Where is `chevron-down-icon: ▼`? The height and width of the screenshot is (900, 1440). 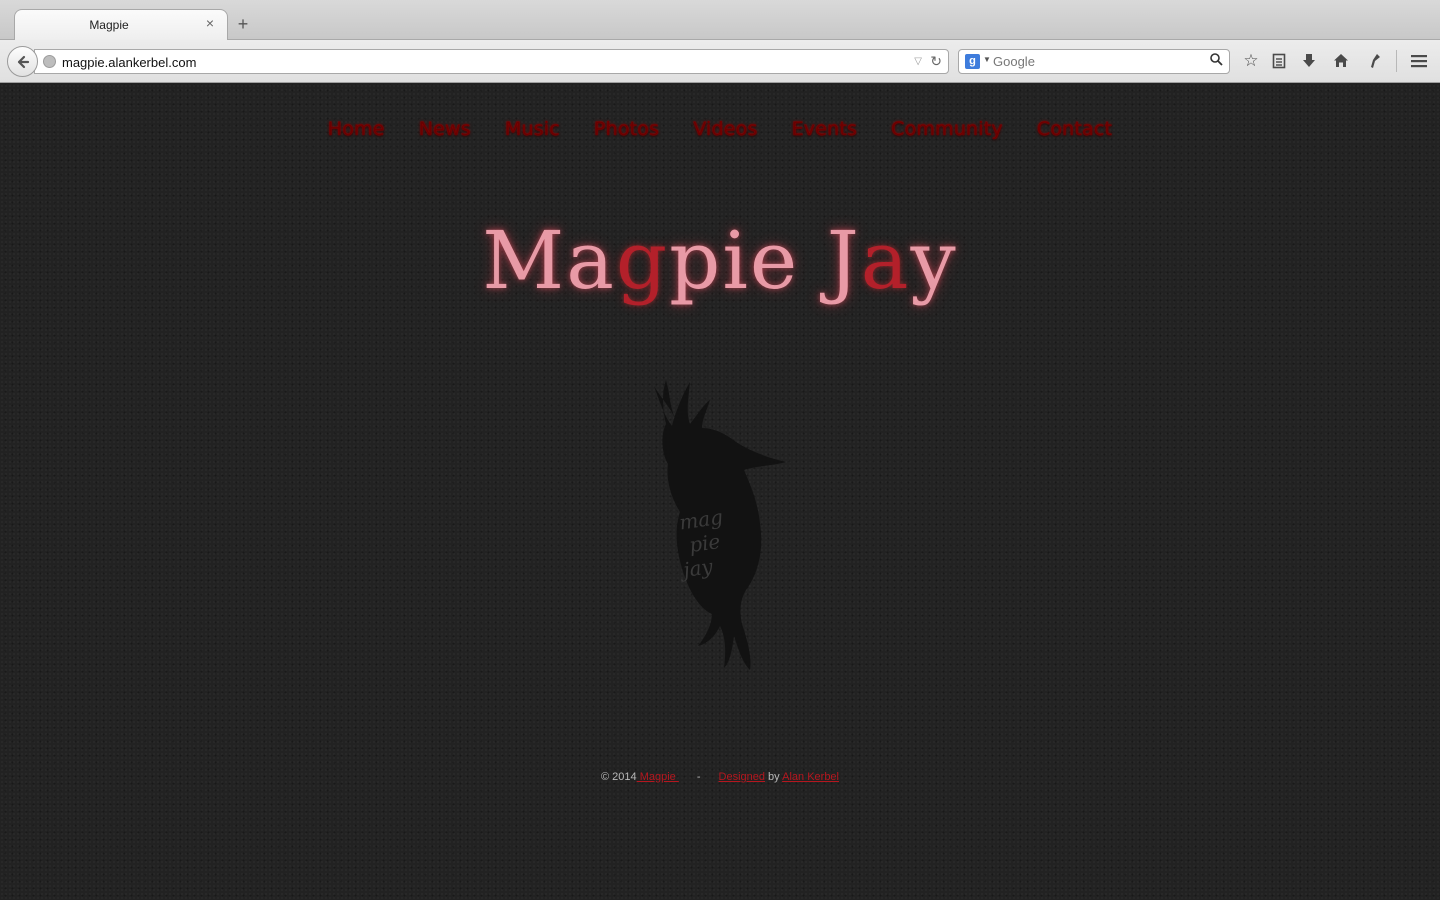 chevron-down-icon: ▼ is located at coordinates (987, 59).